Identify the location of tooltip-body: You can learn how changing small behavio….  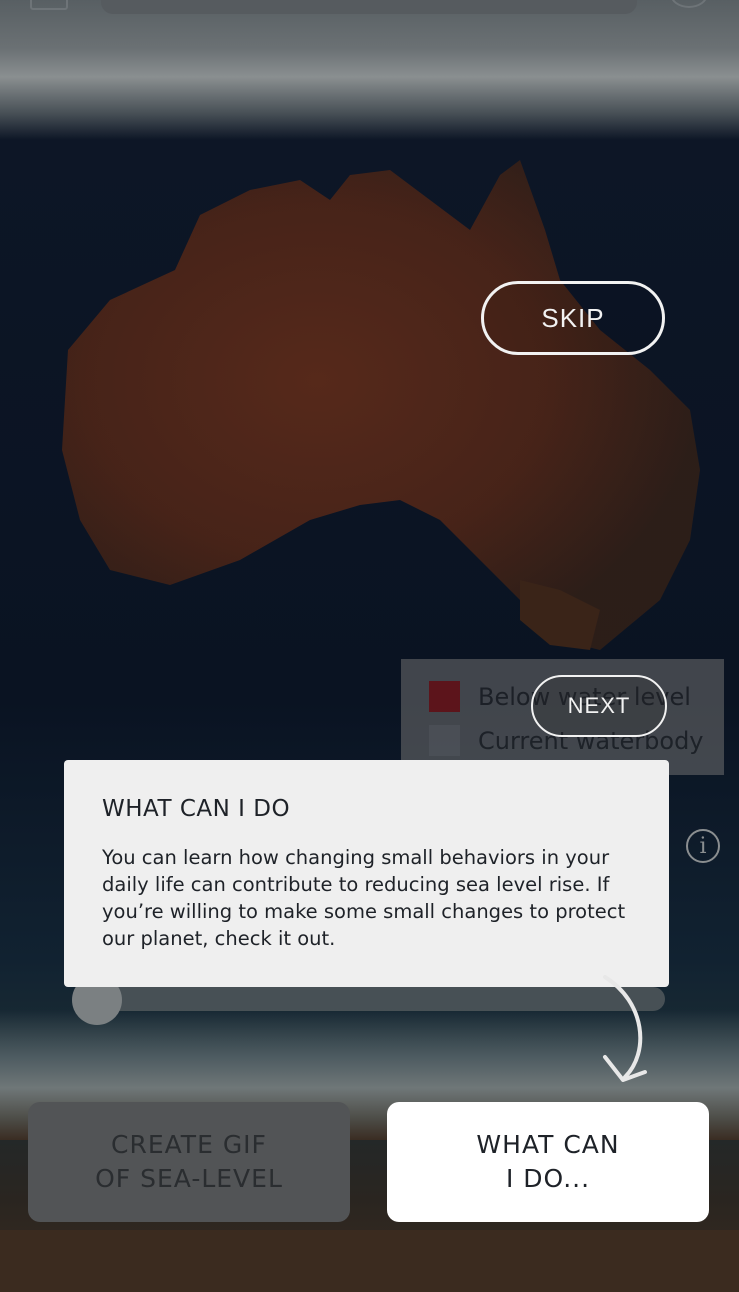
(364, 898).